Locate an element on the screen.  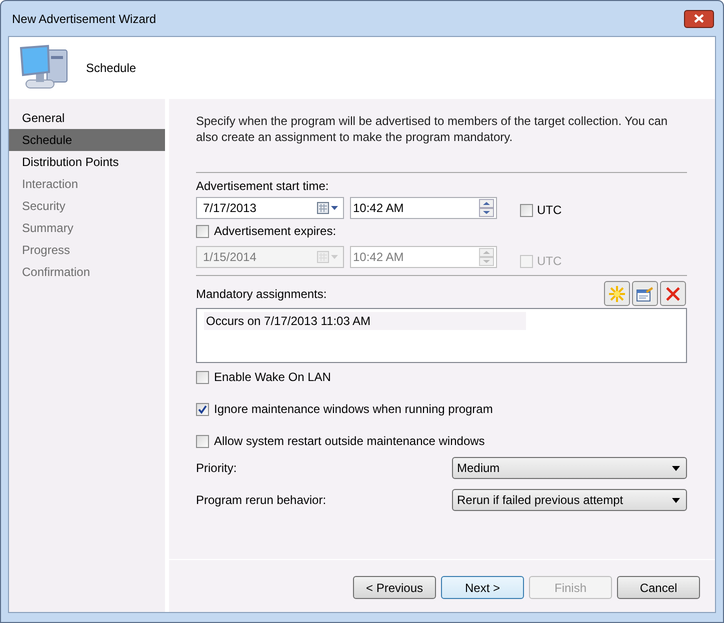
new-button is located at coordinates (617, 293).